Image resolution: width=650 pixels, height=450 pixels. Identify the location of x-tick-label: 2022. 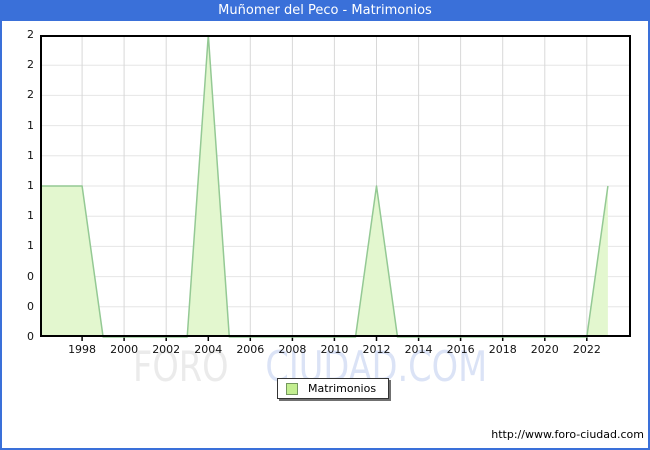
(586, 349).